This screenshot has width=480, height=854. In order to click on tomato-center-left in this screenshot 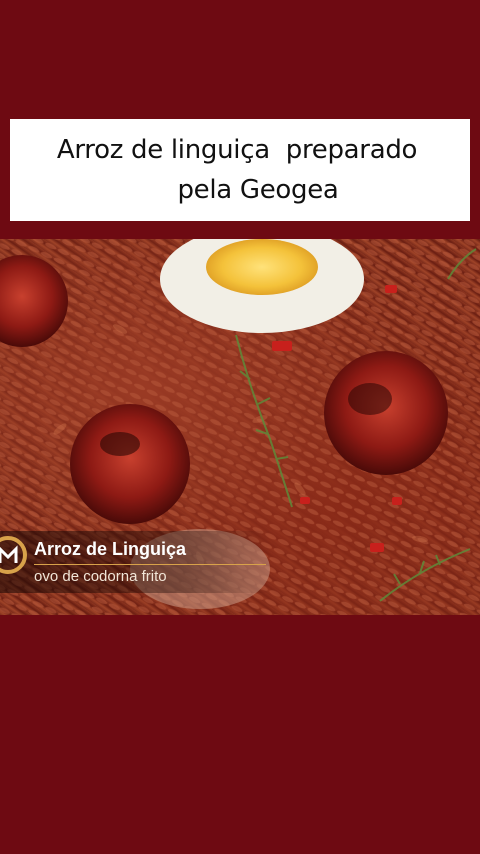, I will do `click(130, 464)`.